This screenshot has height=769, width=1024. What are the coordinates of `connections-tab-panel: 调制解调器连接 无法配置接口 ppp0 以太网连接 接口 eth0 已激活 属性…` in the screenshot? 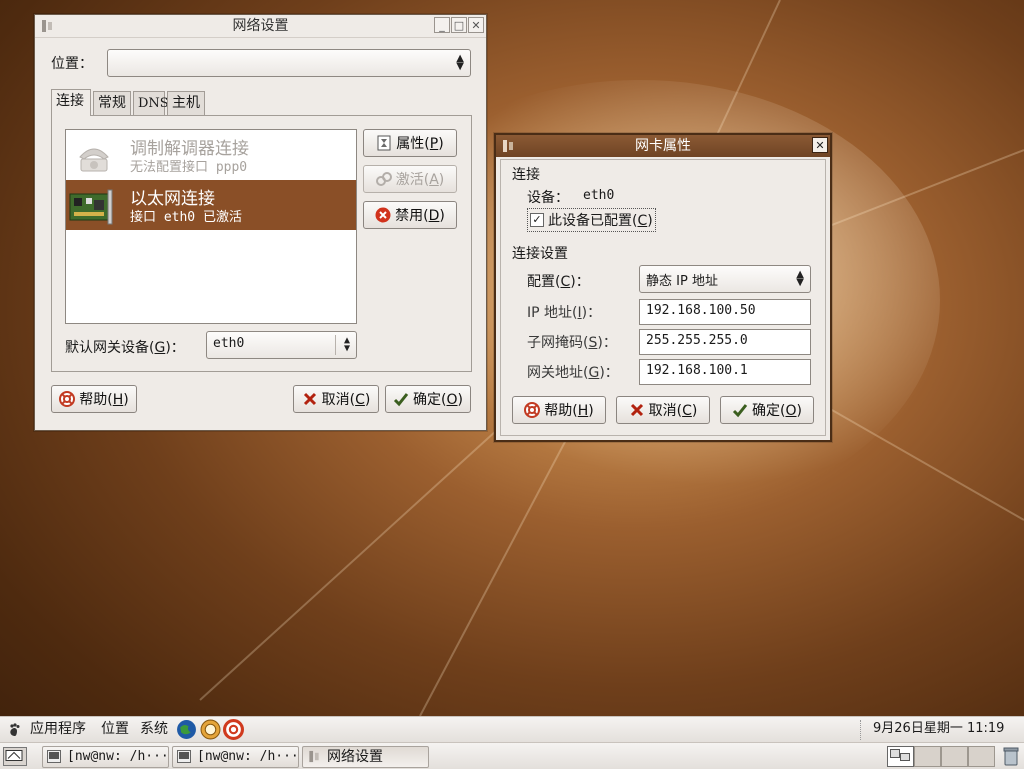 It's located at (261, 243).